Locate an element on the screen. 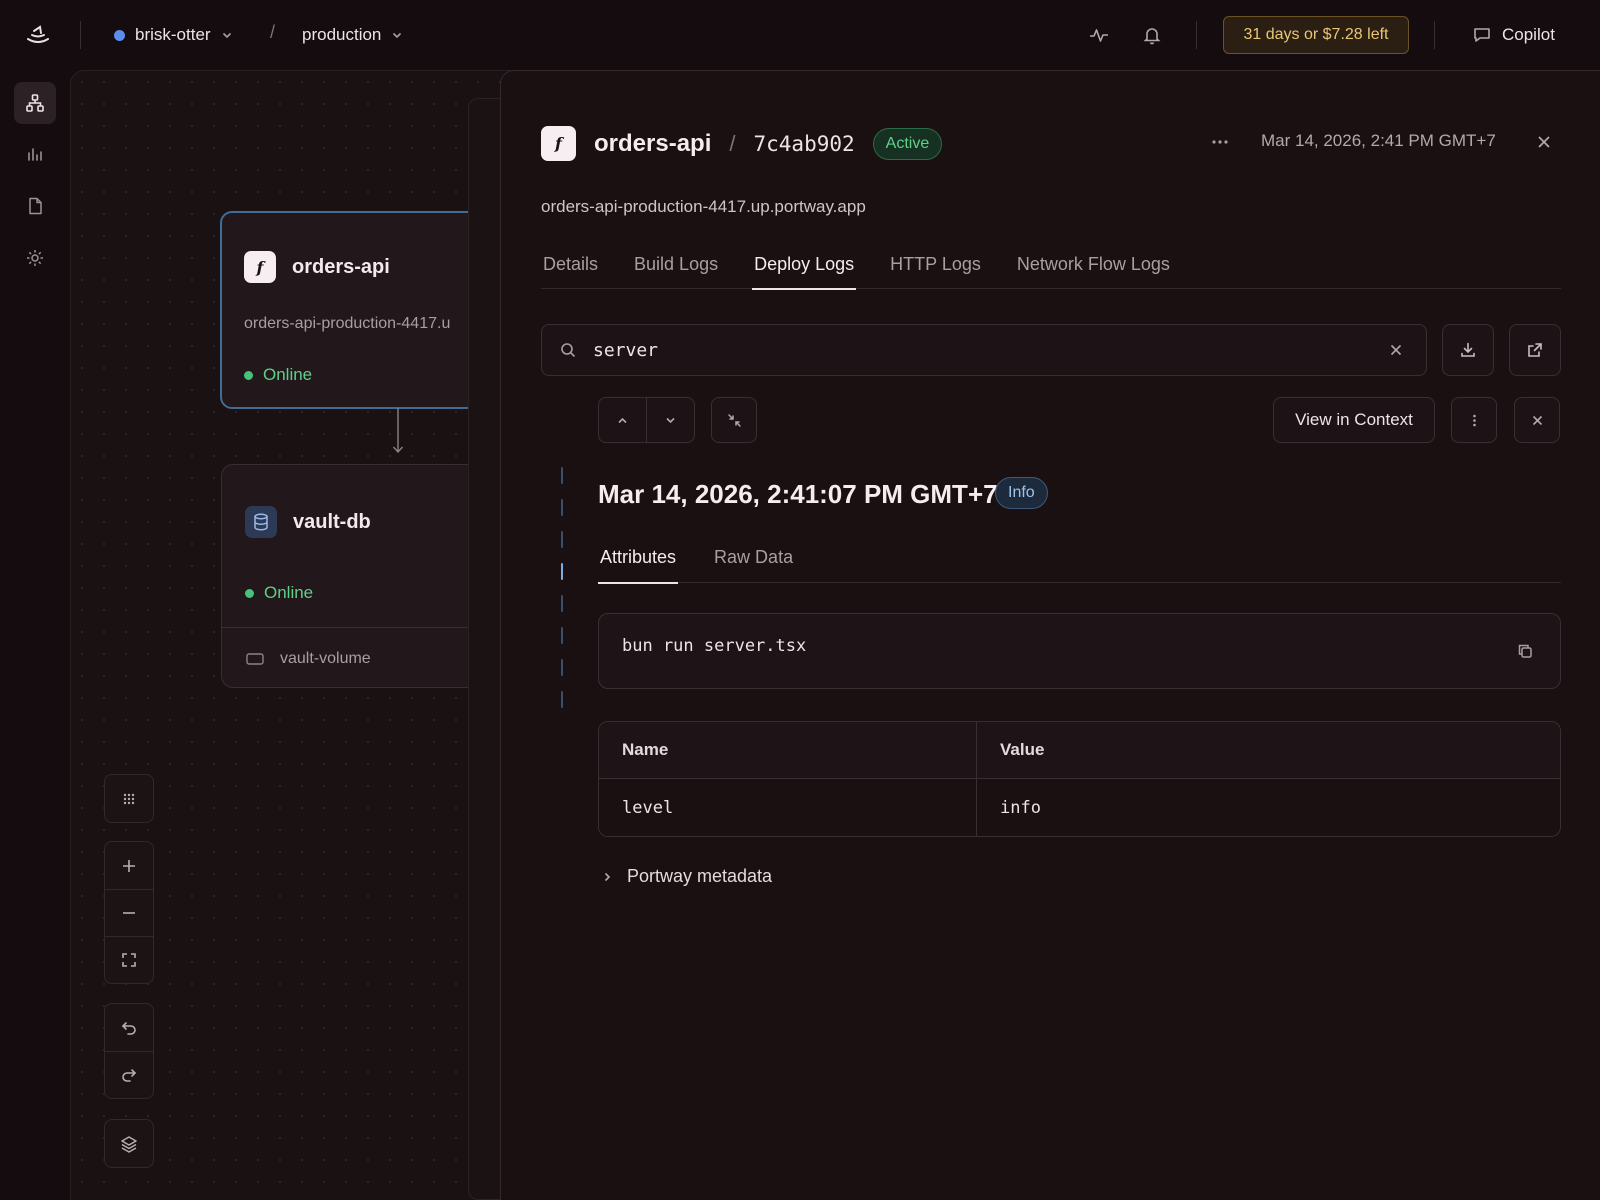 The width and height of the screenshot is (1600, 1200). attribute-value: info is located at coordinates (1020, 807).